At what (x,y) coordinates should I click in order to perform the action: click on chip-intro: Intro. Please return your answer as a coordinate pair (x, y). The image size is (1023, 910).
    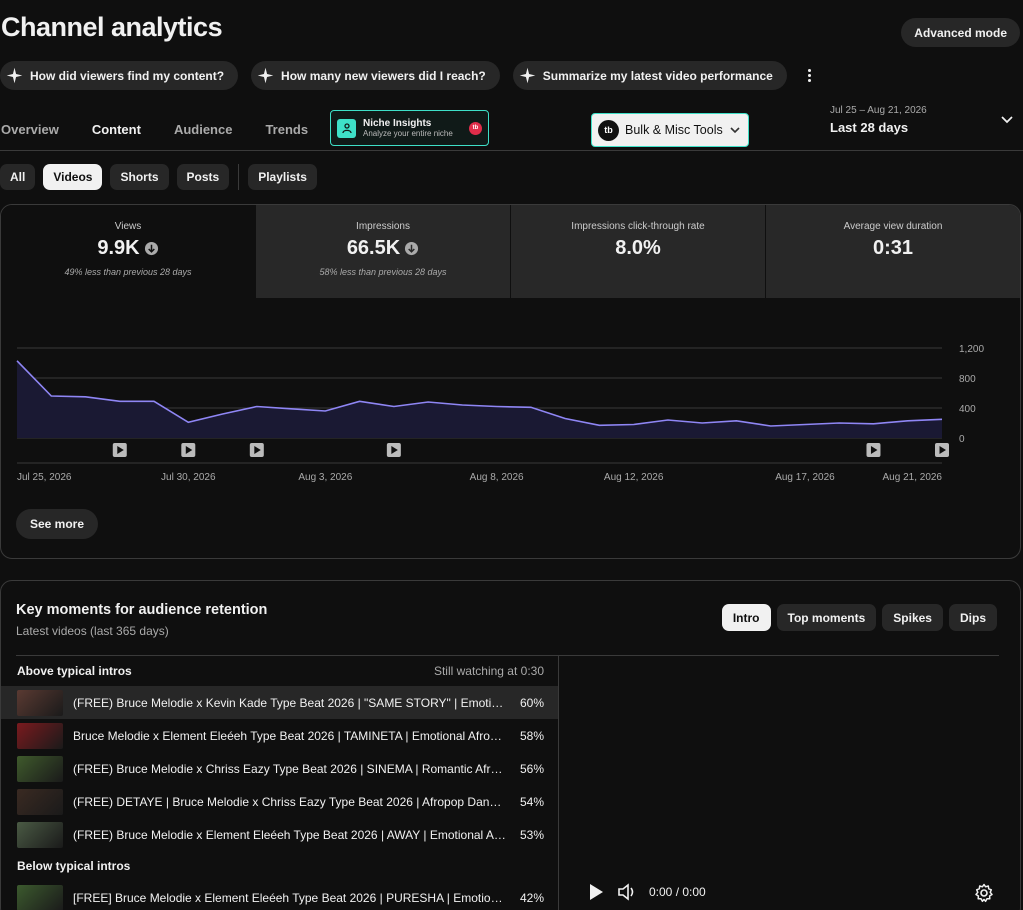
    Looking at the image, I should click on (746, 617).